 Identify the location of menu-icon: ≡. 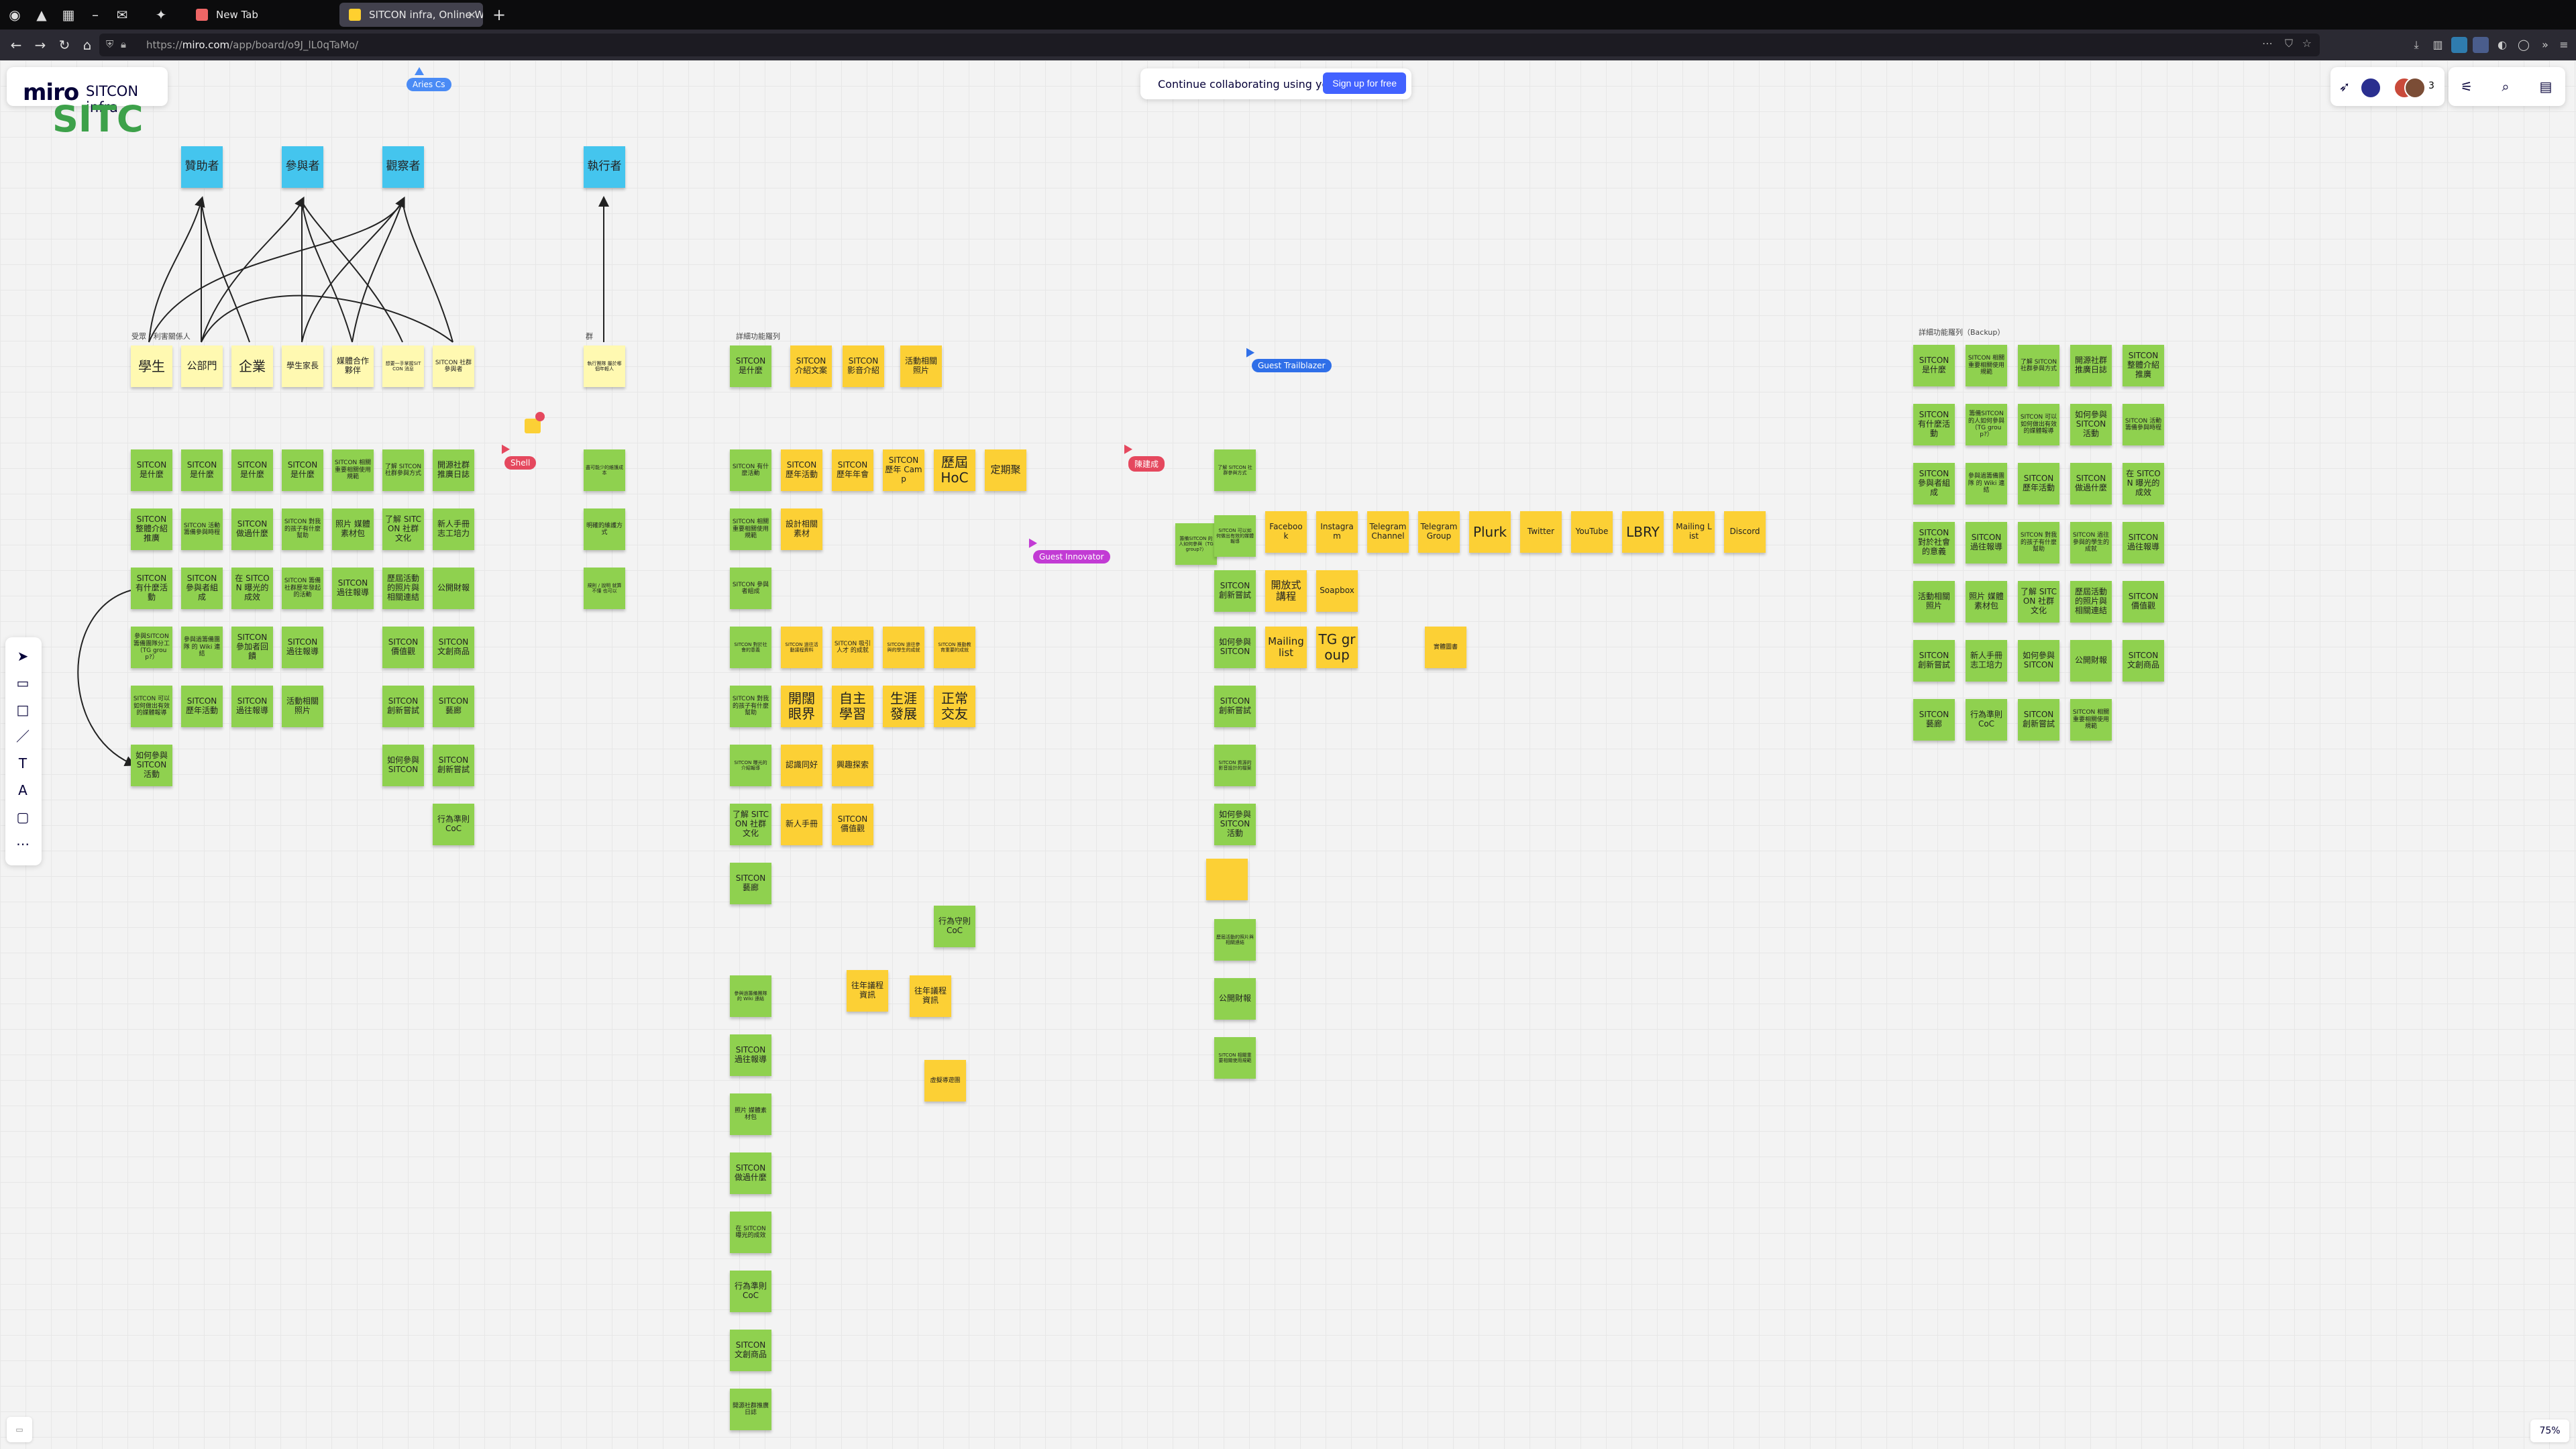
(2564, 45).